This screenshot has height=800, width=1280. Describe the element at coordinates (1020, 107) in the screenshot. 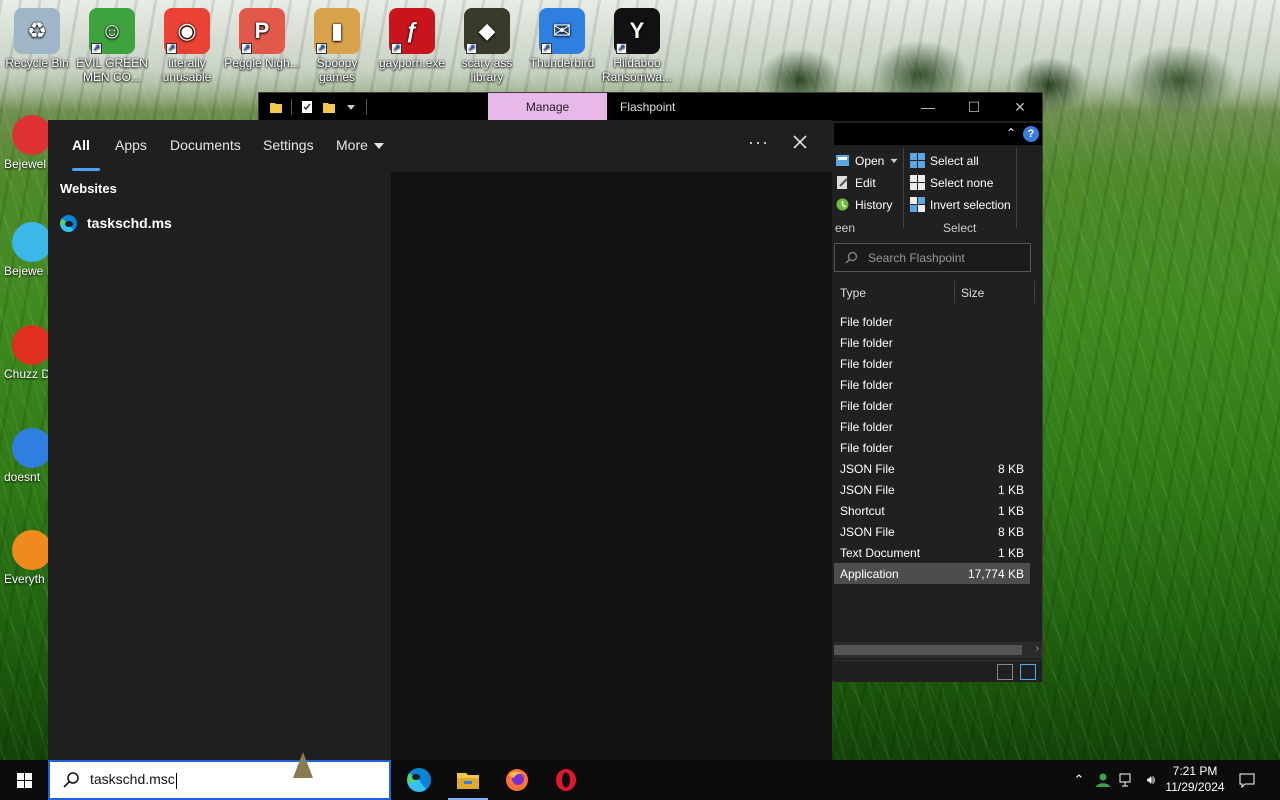

I see `close-window-icon: ✕` at that location.